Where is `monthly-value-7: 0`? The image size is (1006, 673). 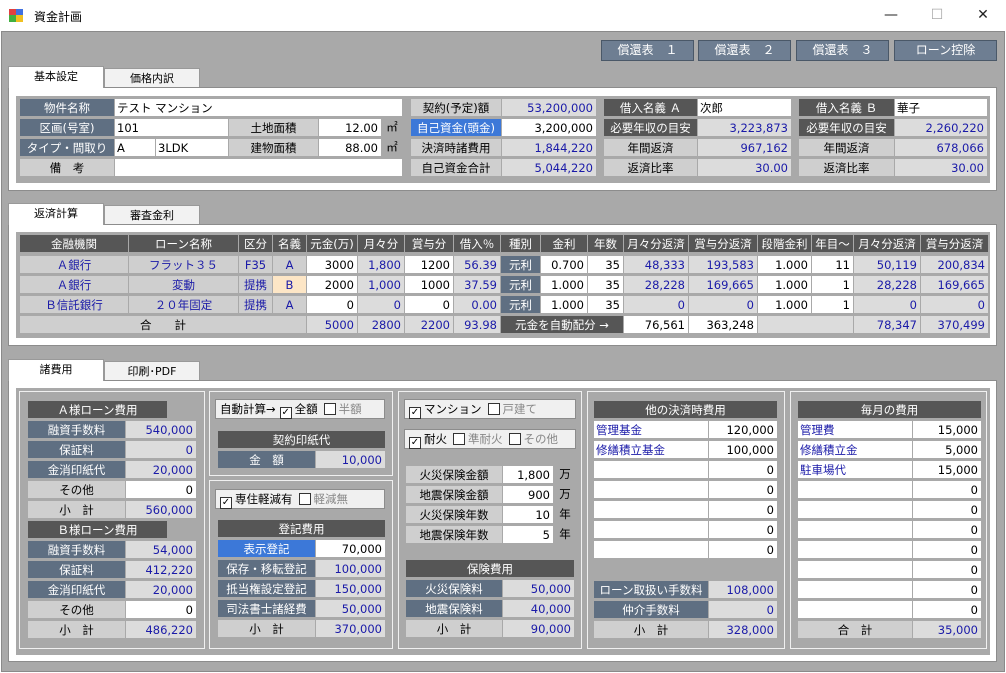 monthly-value-7: 0 is located at coordinates (947, 569).